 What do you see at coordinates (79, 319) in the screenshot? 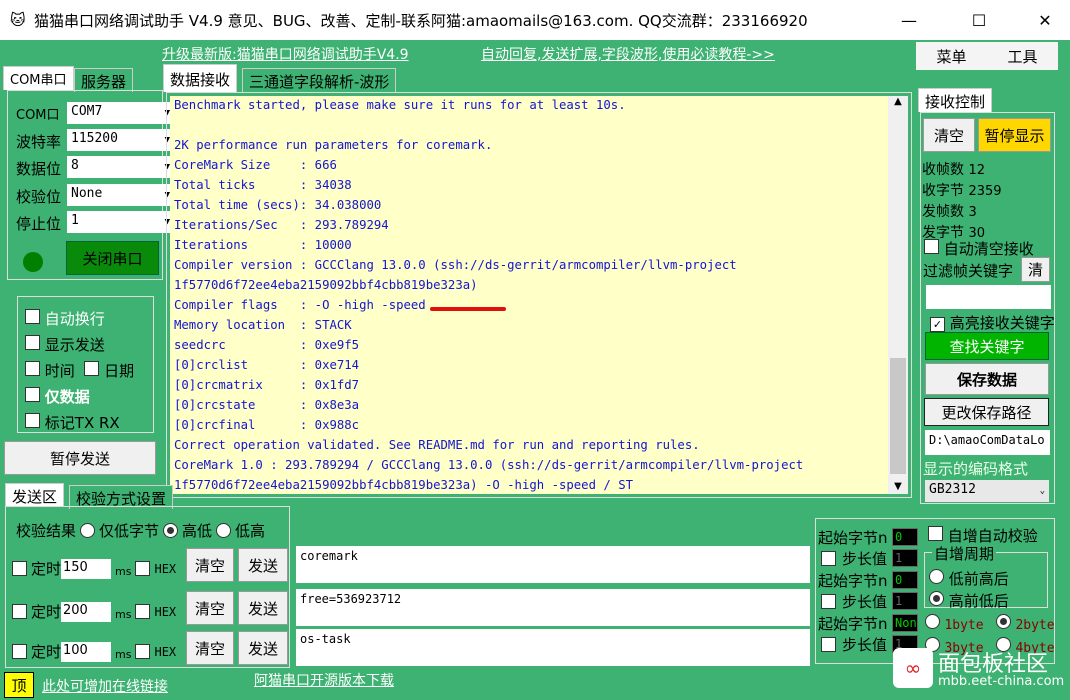
I see `auto-wrap-option: 自动换行` at bounding box center [79, 319].